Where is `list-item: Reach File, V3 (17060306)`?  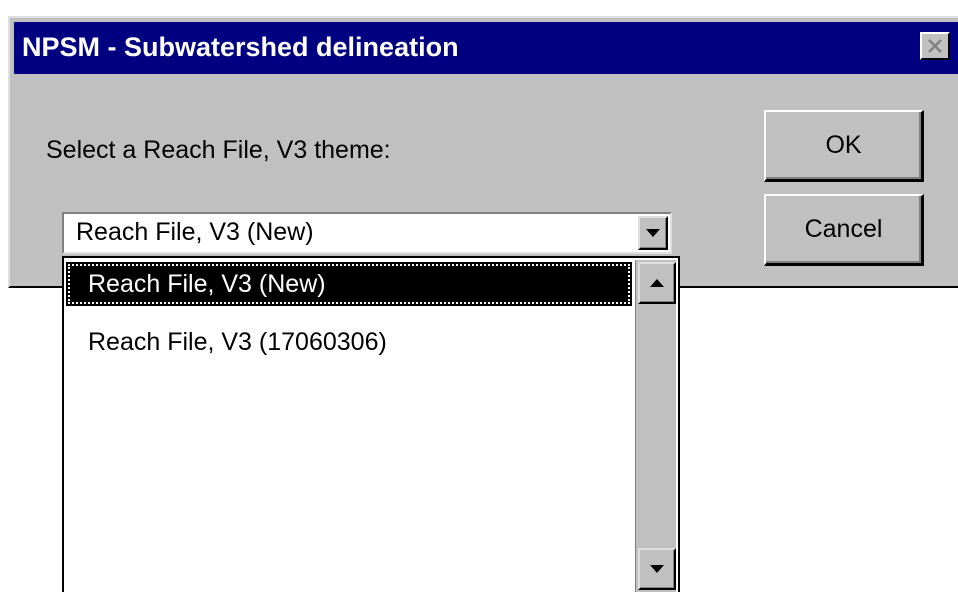
list-item: Reach File, V3 (17060306) is located at coordinates (349, 342).